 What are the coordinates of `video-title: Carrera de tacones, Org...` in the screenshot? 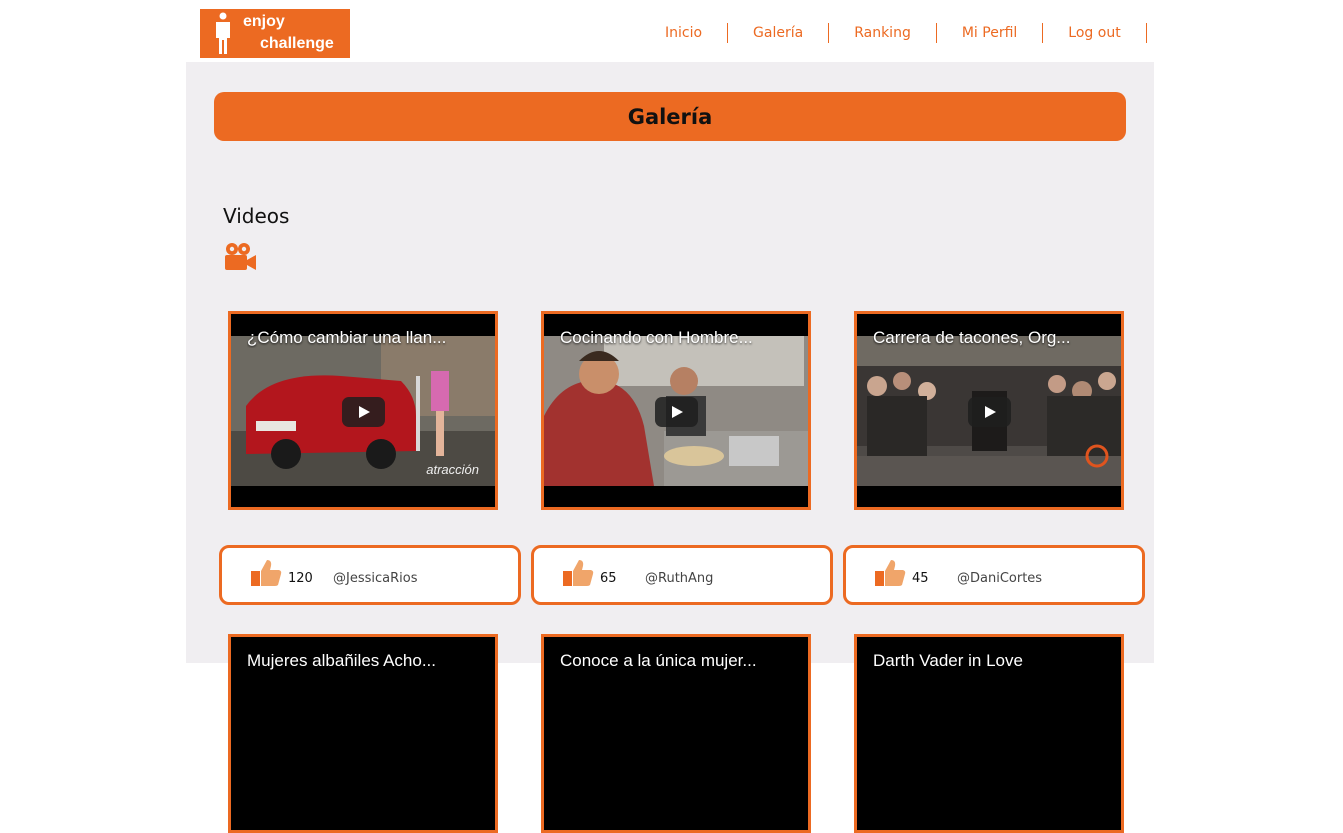 It's located at (972, 337).